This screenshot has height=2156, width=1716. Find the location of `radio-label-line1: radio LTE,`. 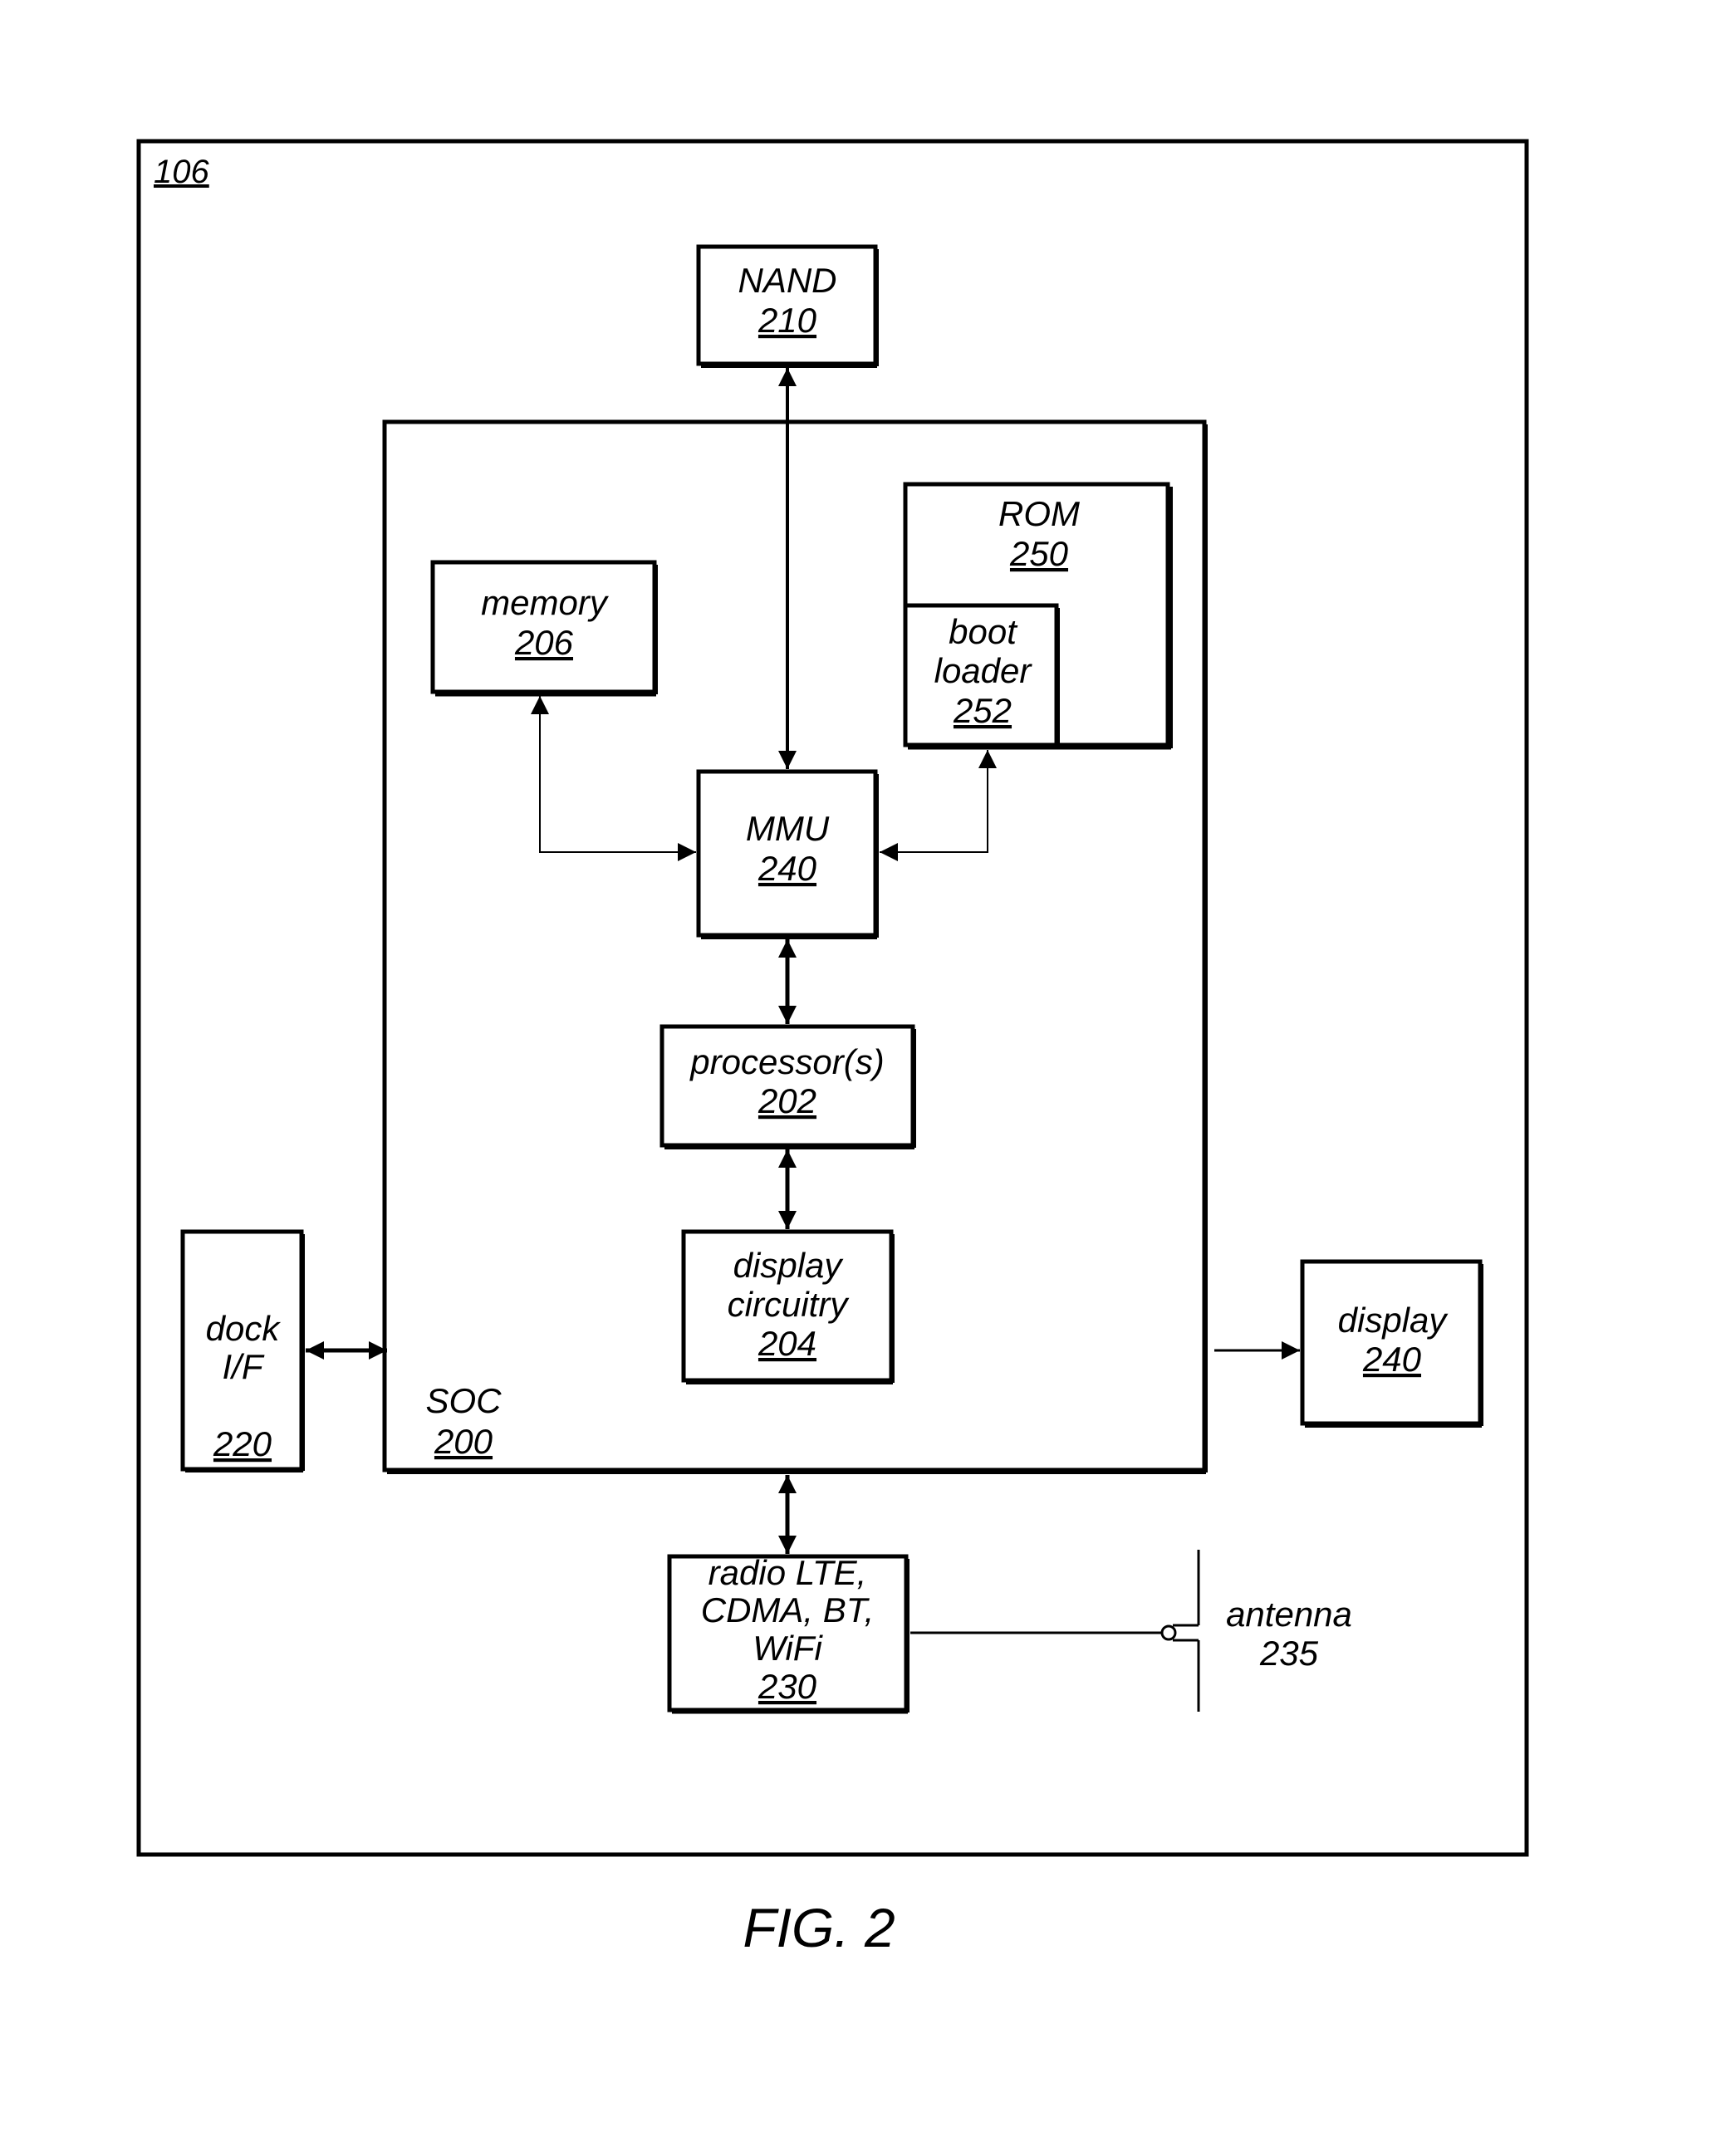

radio-label-line1: radio LTE, is located at coordinates (787, 1572).